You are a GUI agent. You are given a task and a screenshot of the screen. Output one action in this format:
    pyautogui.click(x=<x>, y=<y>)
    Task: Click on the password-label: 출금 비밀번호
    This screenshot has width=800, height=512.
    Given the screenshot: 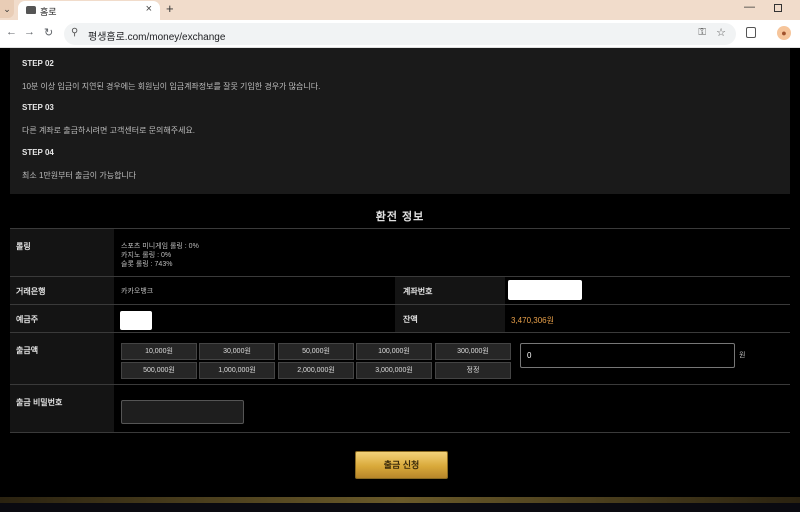 What is the action you would take?
    pyautogui.click(x=62, y=408)
    